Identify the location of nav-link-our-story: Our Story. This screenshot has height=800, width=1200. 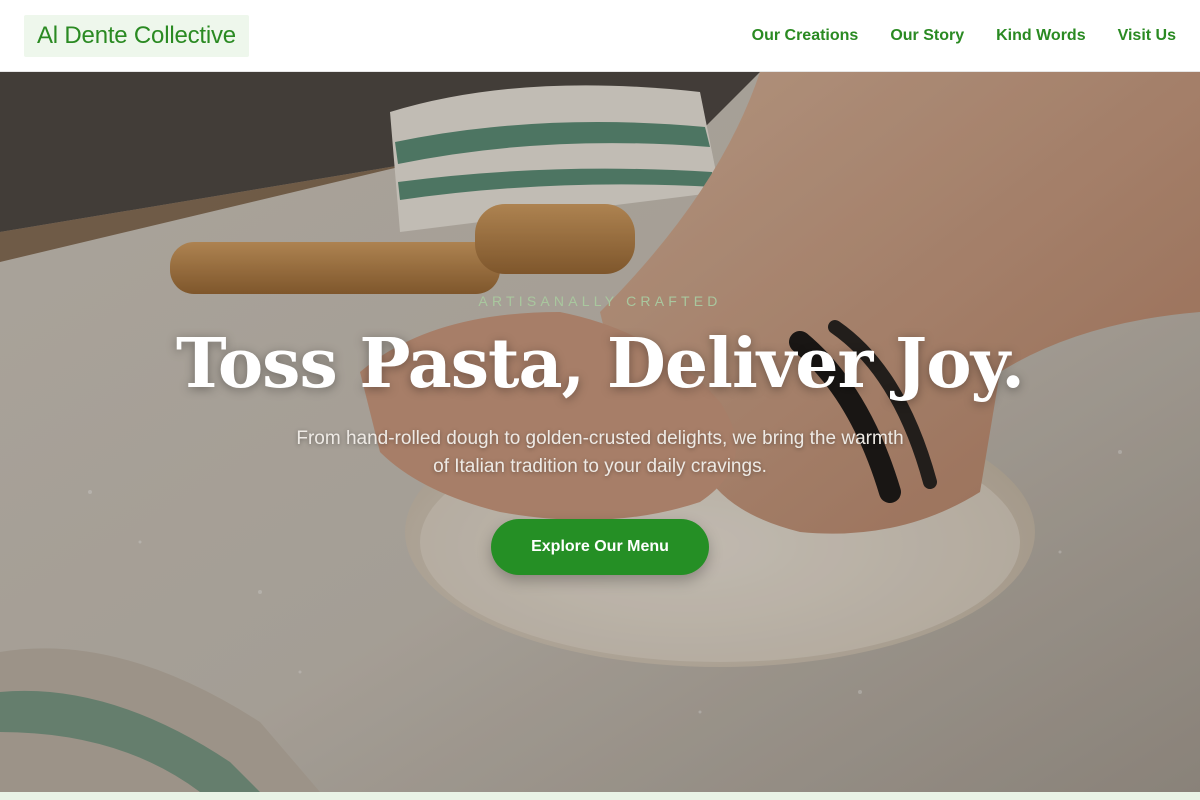
(927, 36).